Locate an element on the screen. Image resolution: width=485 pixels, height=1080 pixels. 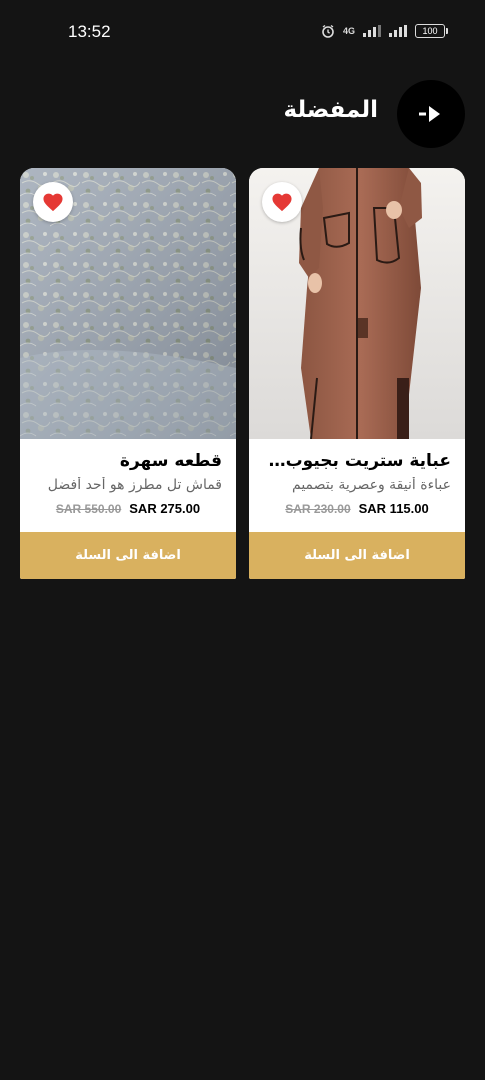
new-price: SAR 275.00 is located at coordinates (165, 508).